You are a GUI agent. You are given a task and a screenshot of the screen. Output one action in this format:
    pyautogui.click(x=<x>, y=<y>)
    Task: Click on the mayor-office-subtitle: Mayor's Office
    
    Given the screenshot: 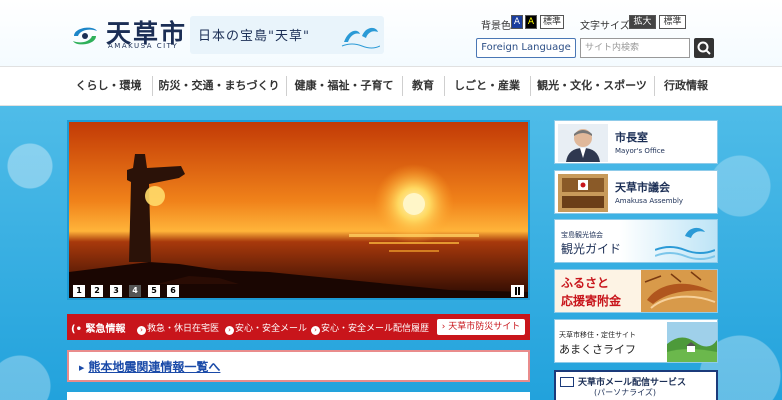 What is the action you would take?
    pyautogui.click(x=640, y=151)
    